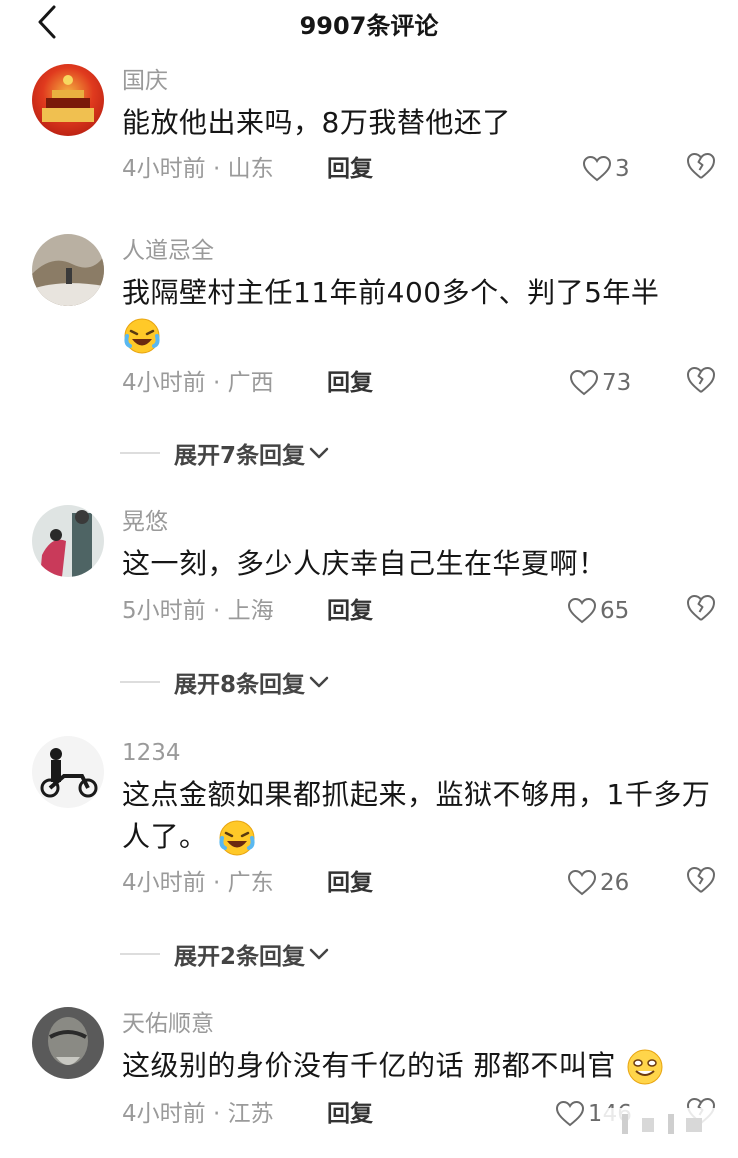 Image resolution: width=738 pixels, height=1158 pixels. What do you see at coordinates (622, 169) in the screenshot?
I see `like-count: 3` at bounding box center [622, 169].